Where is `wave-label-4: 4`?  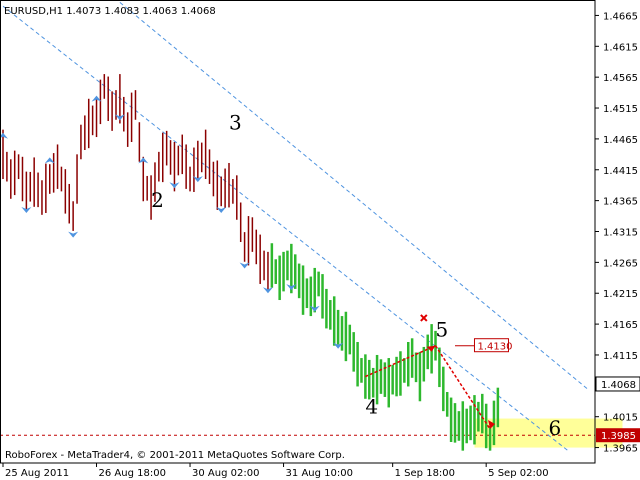 wave-label-4: 4 is located at coordinates (371, 407).